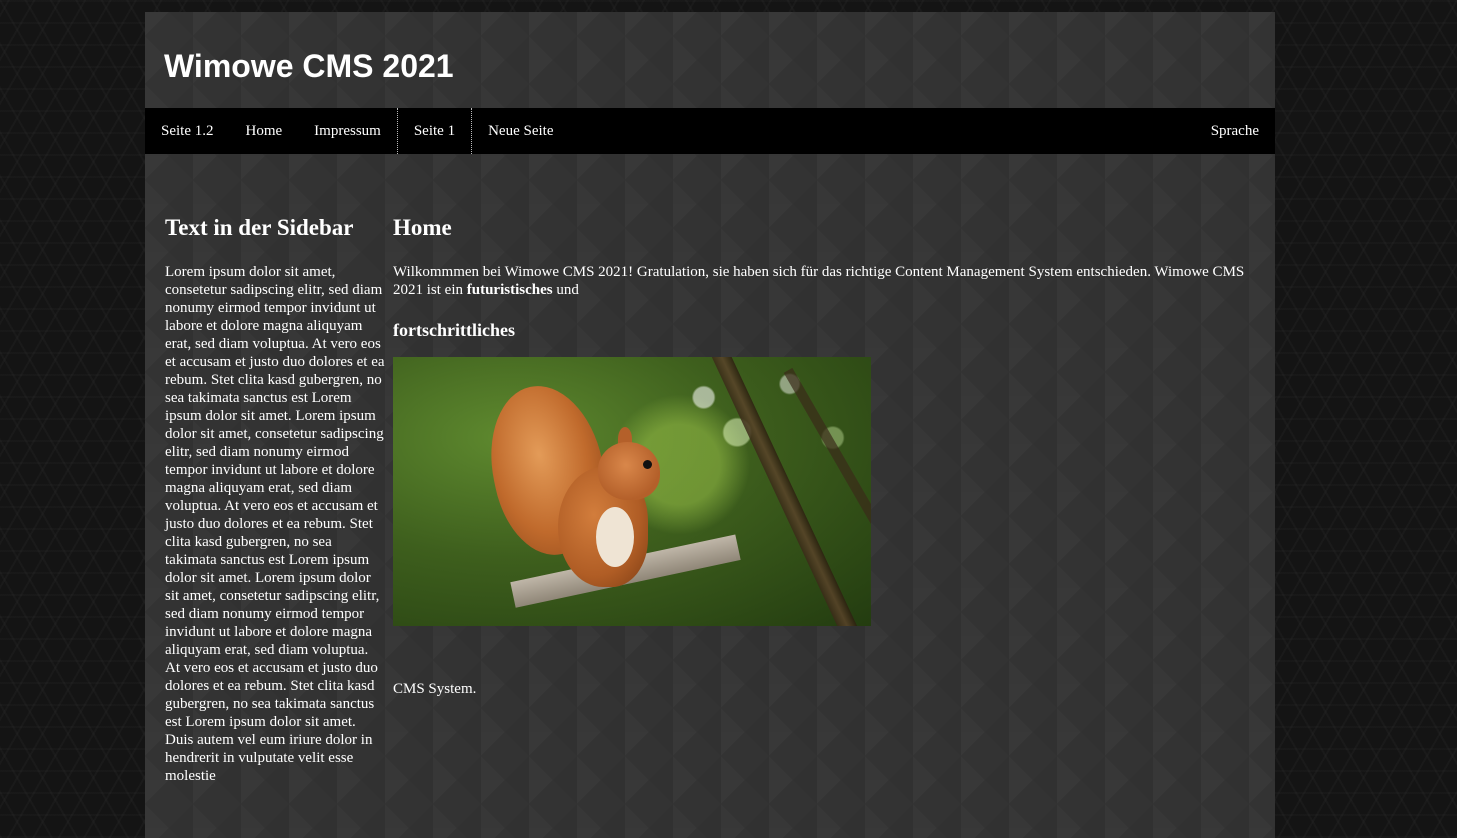 This screenshot has height=838, width=1457. What do you see at coordinates (1235, 131) in the screenshot?
I see `language-menu: Sprache` at bounding box center [1235, 131].